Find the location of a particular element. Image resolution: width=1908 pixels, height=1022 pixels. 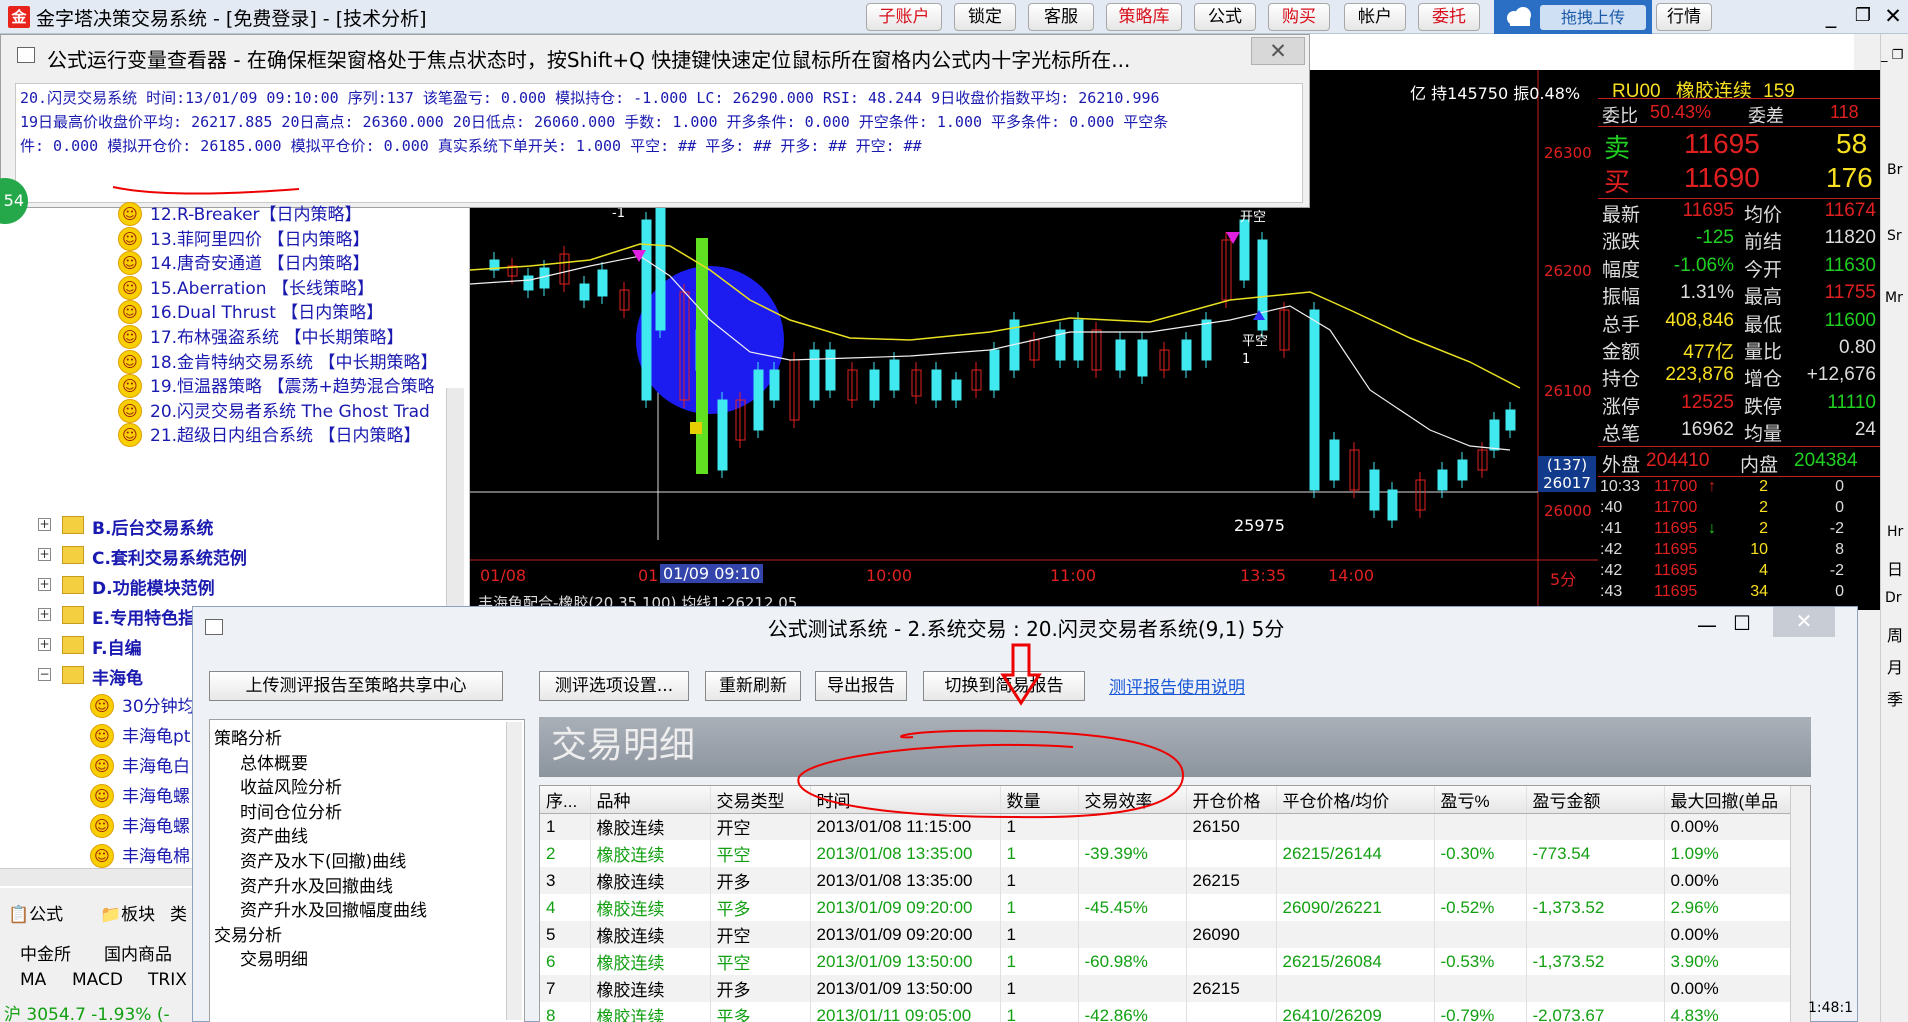

strategy-item: 12.R-Breaker【日内策略】 is located at coordinates (256, 212).